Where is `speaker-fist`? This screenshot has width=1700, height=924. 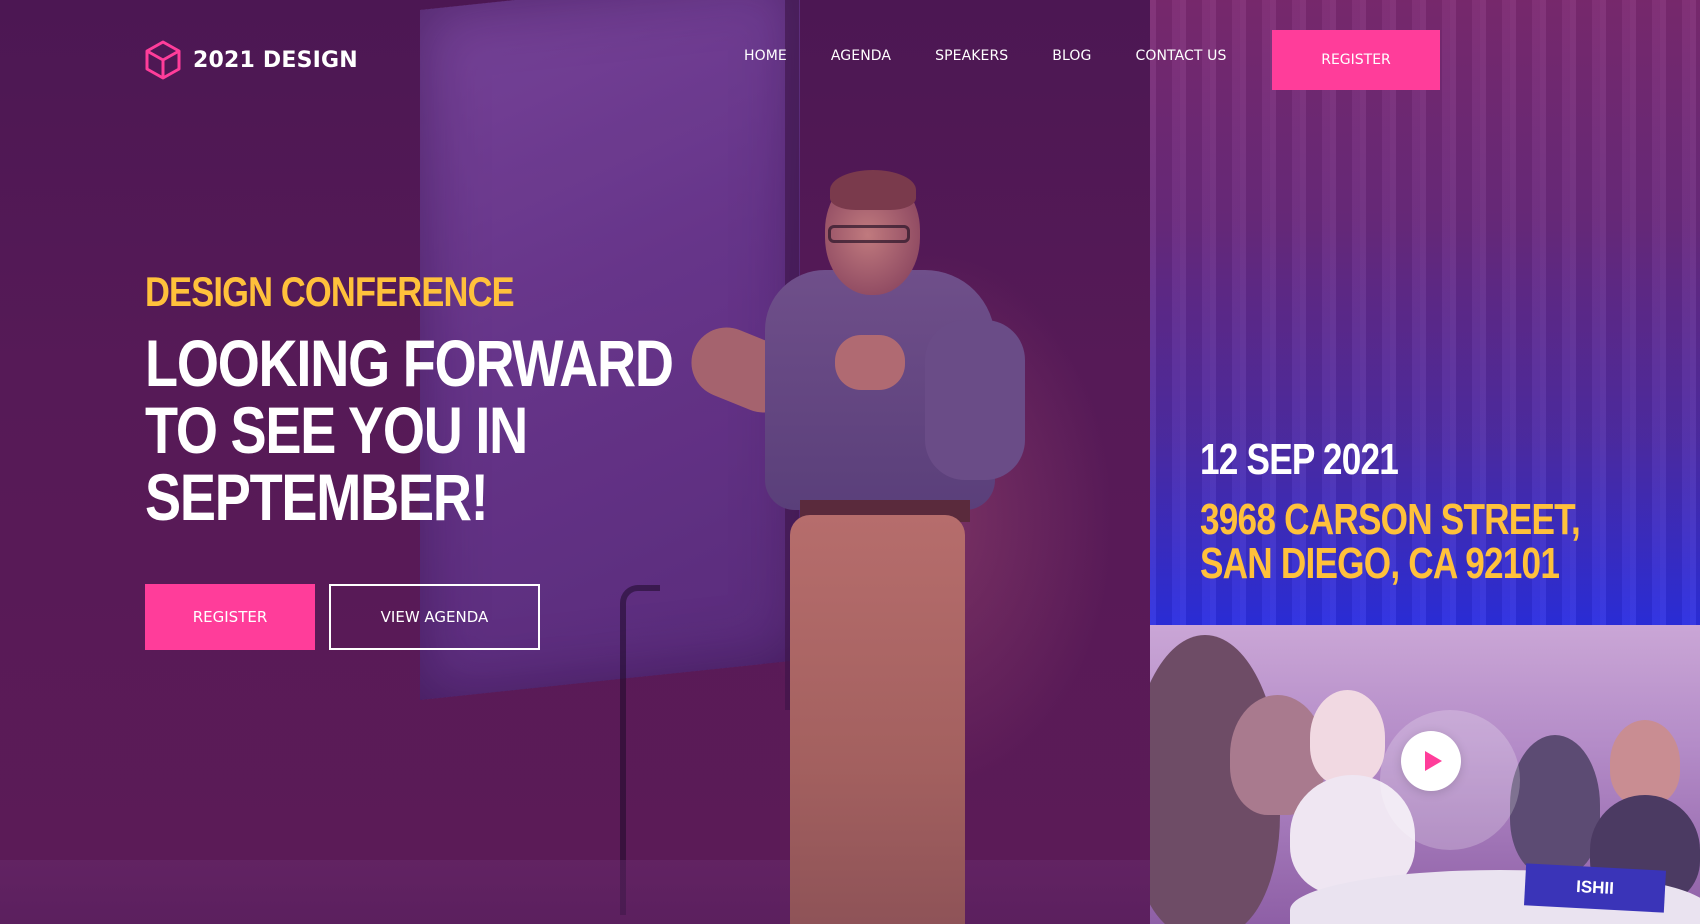 speaker-fist is located at coordinates (870, 362).